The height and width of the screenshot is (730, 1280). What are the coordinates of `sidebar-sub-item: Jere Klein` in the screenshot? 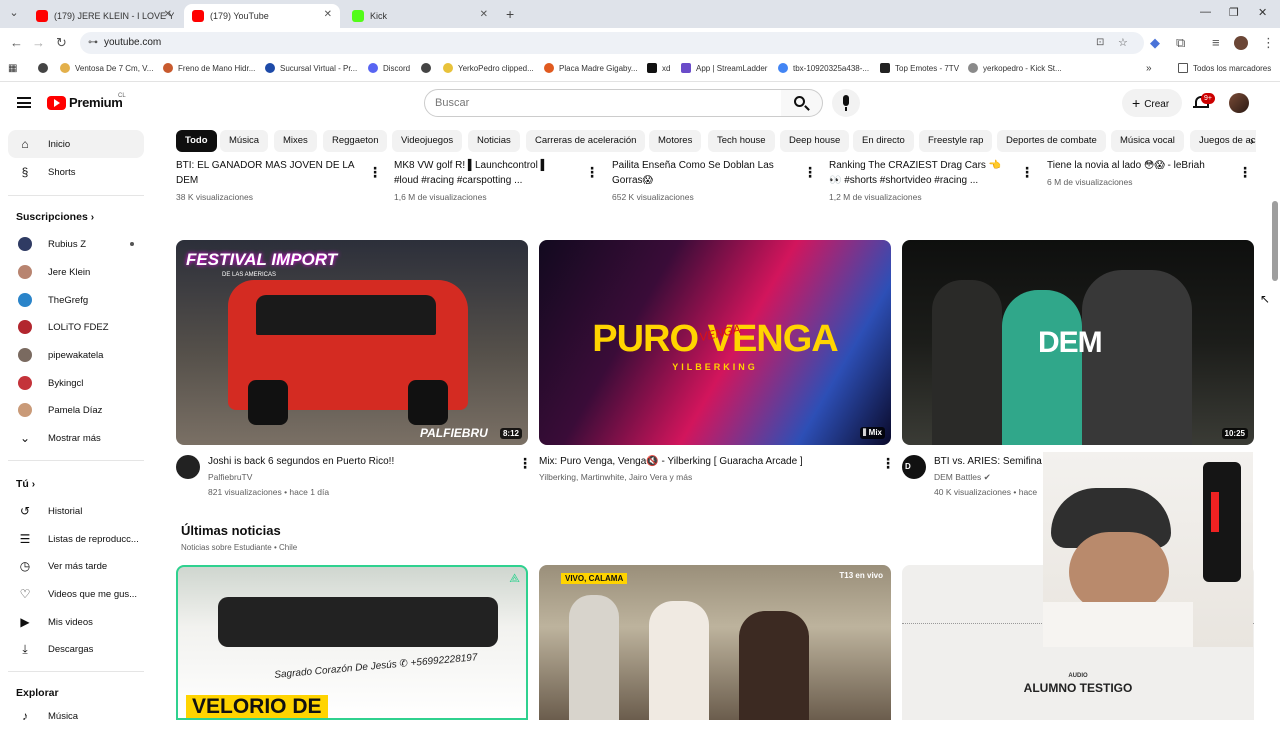 It's located at (76, 272).